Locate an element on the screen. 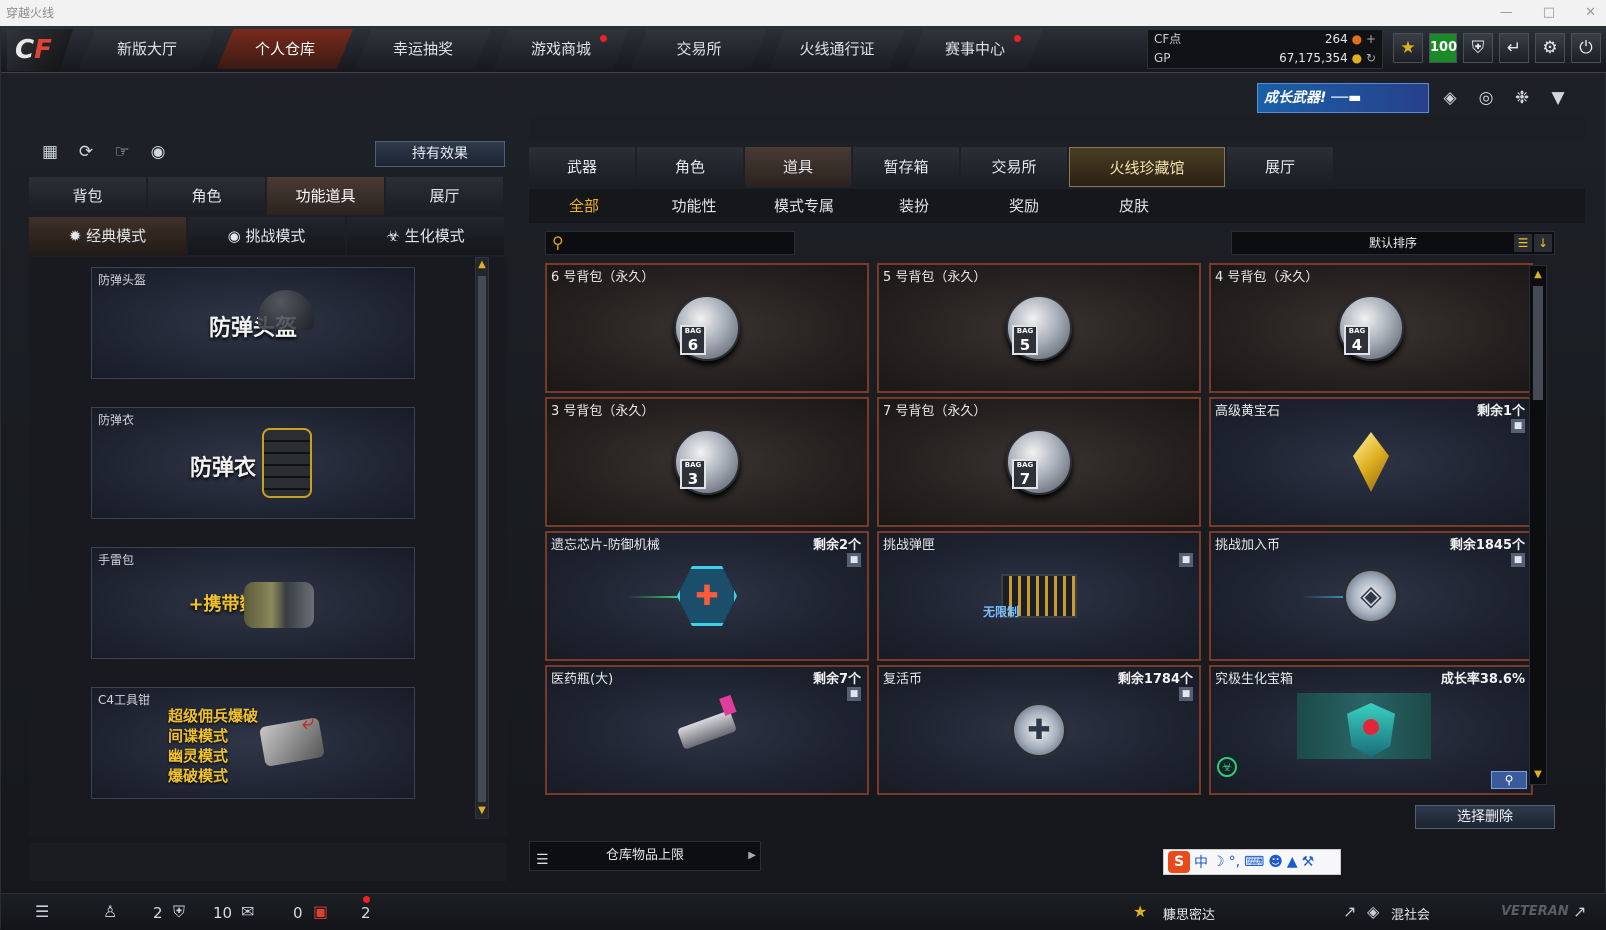  nav-tab-trade: 交易所 is located at coordinates (699, 49).